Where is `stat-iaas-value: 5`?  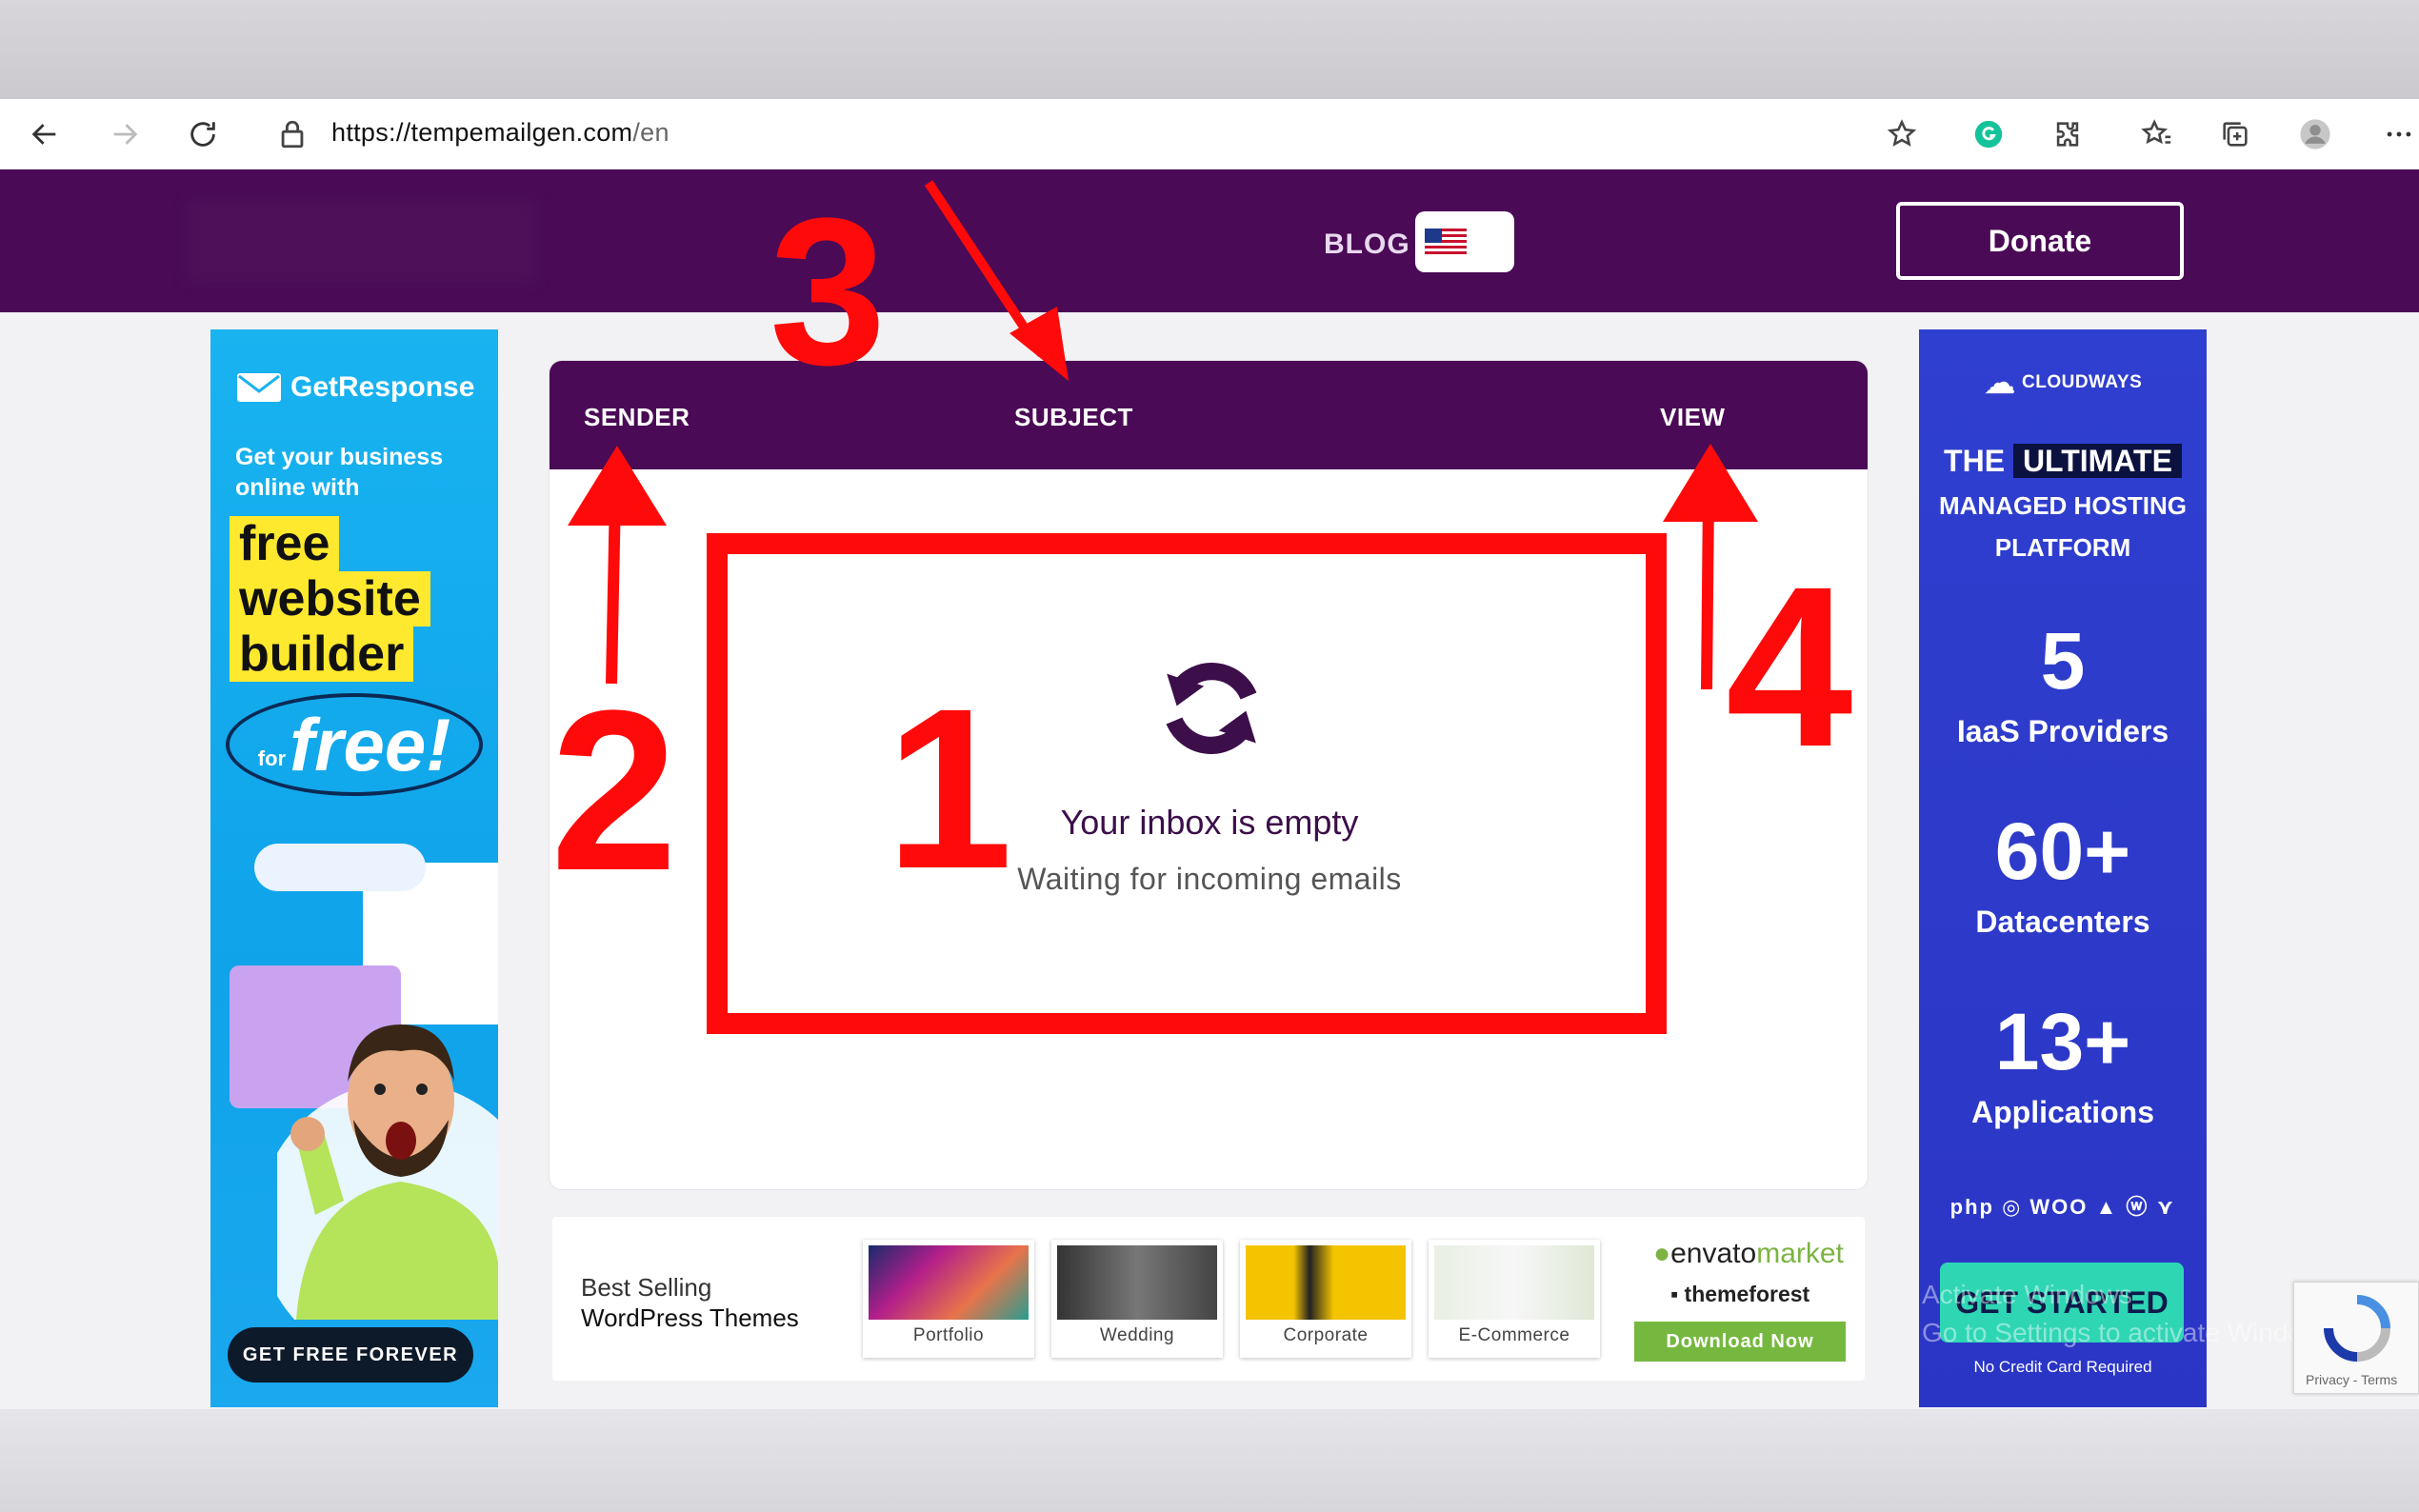 stat-iaas-value: 5 is located at coordinates (2063, 661).